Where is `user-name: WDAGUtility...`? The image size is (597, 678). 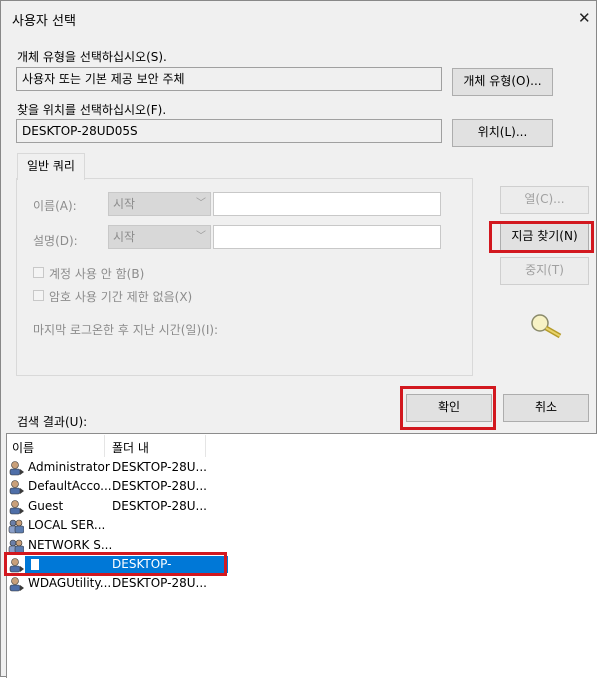
user-name: WDAGUtility... is located at coordinates (70, 583).